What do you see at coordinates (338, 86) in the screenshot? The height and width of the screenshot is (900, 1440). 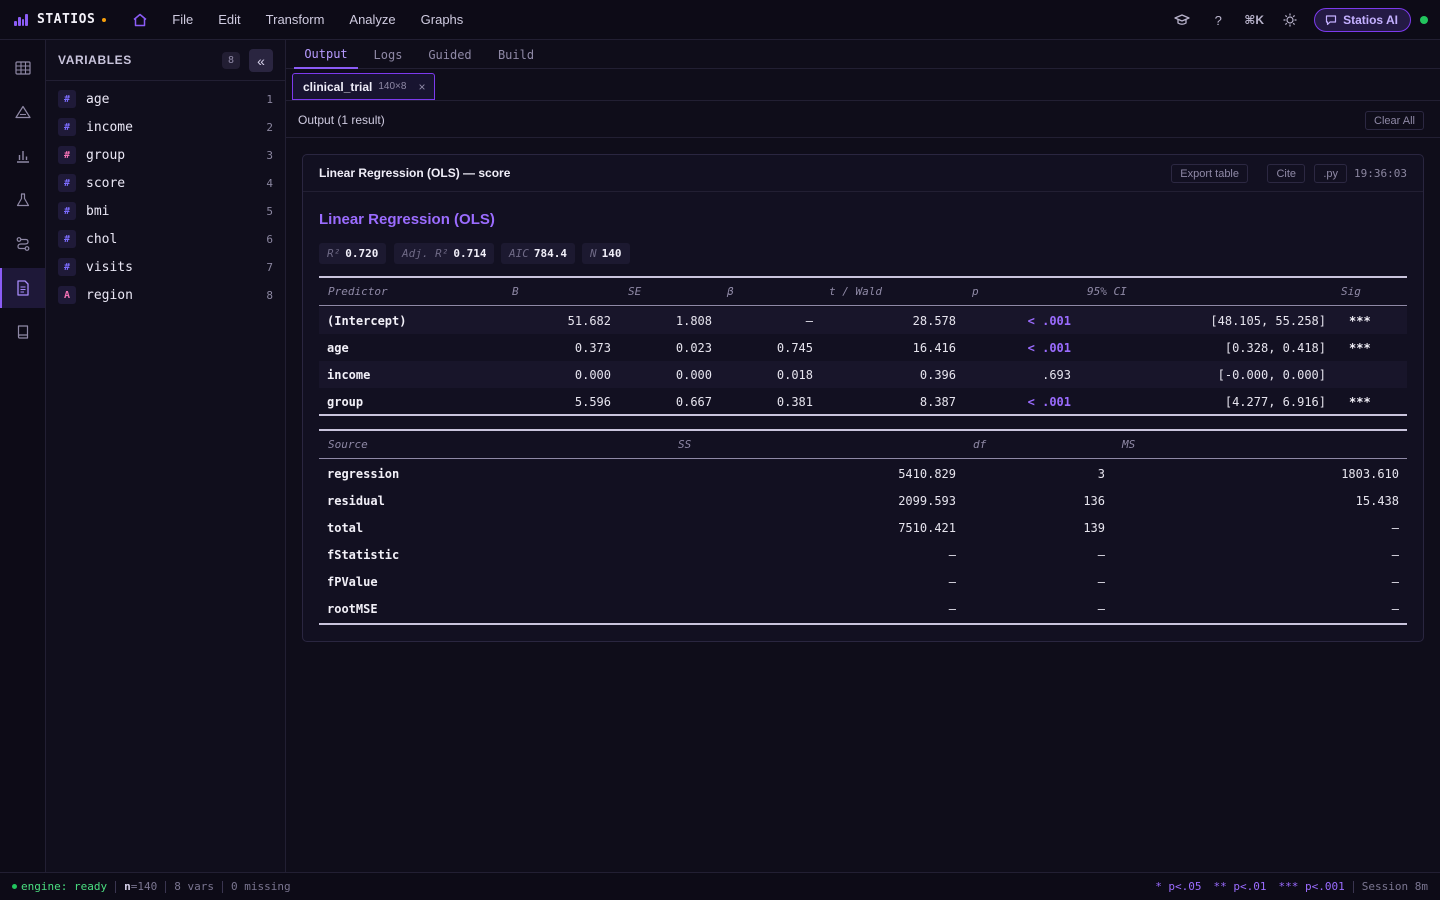 I see `dataset-tab-name: clinical_trial` at bounding box center [338, 86].